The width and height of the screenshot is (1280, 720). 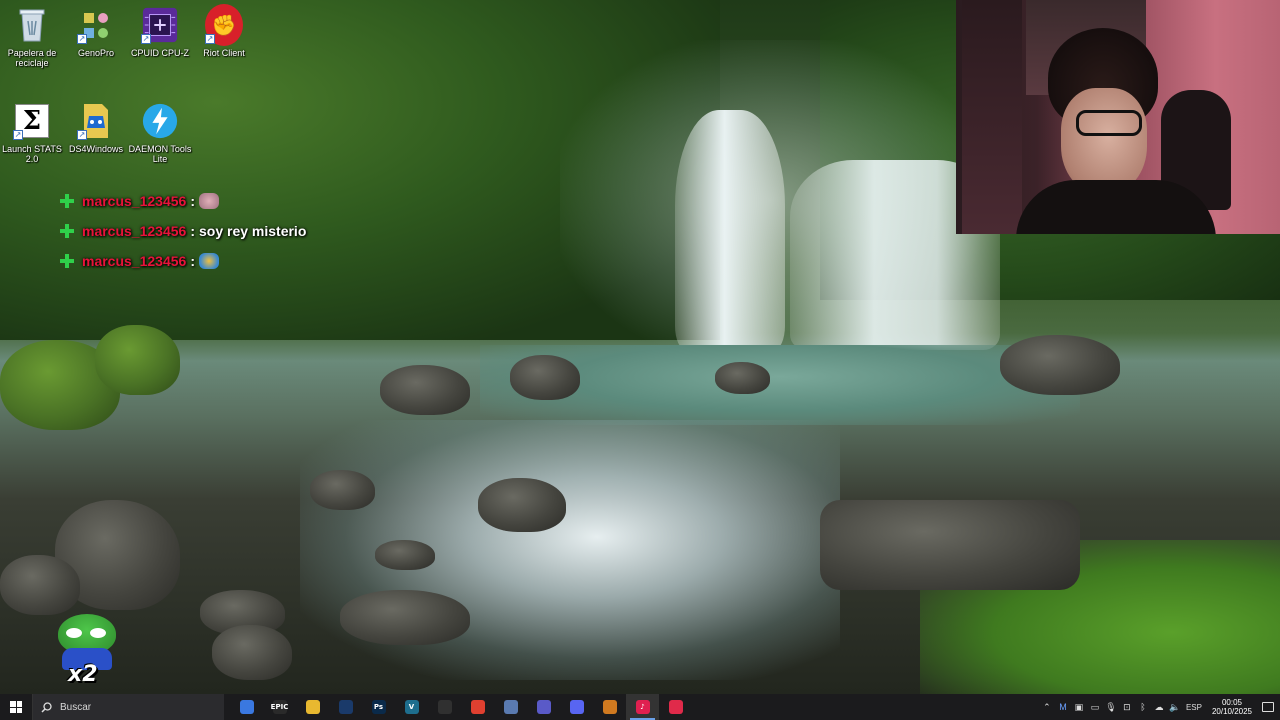 What do you see at coordinates (224, 53) in the screenshot?
I see `desktop-icon-label: Riot Client` at bounding box center [224, 53].